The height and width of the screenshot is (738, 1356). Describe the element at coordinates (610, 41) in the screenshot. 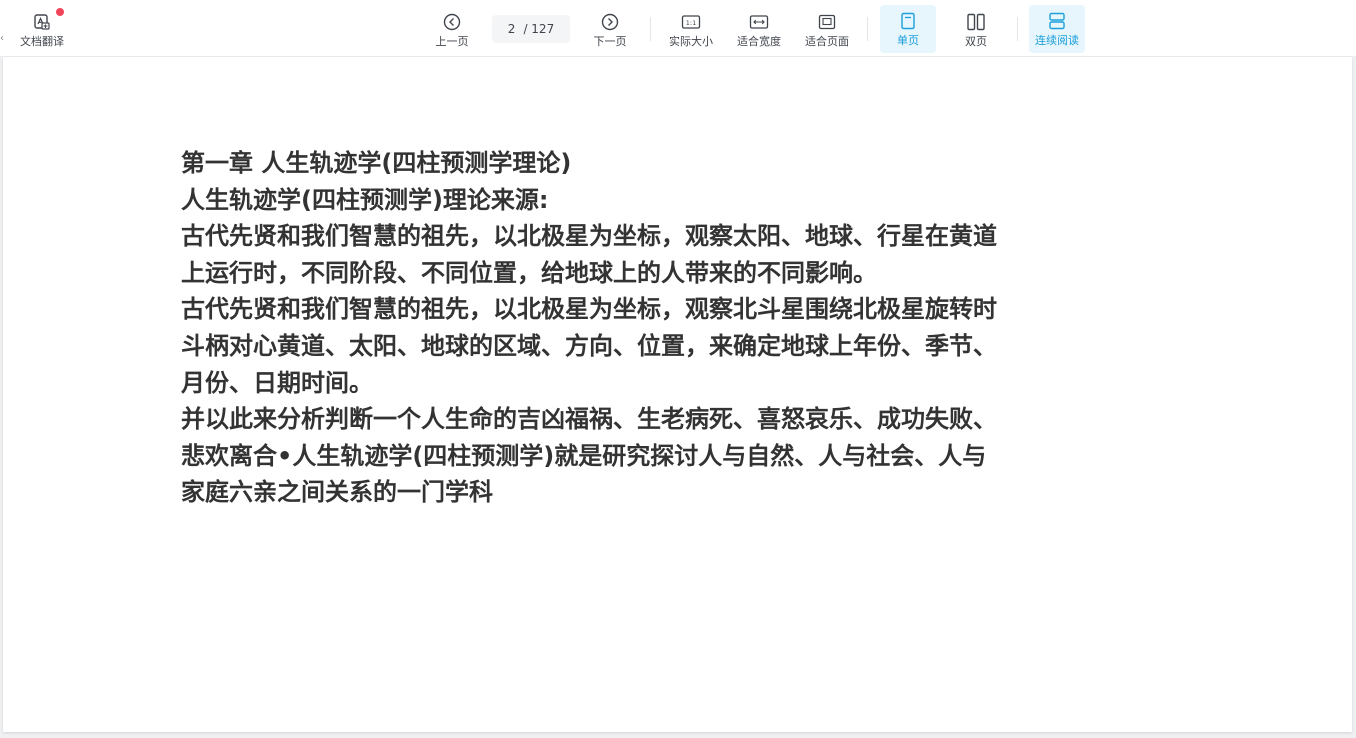

I see `next-page-label: 下一页` at that location.